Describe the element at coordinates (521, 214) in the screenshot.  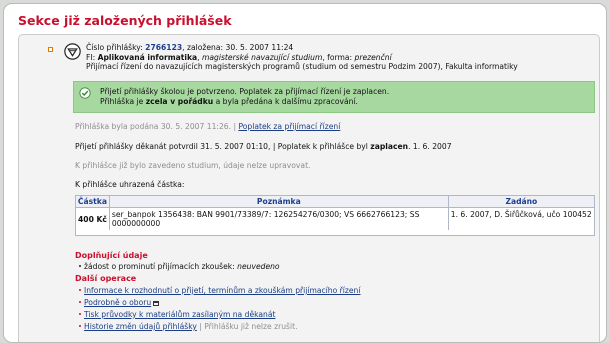
I see `payment-entered: 1. 6. 2007, D. Šiřůčková, učo 100452` at that location.